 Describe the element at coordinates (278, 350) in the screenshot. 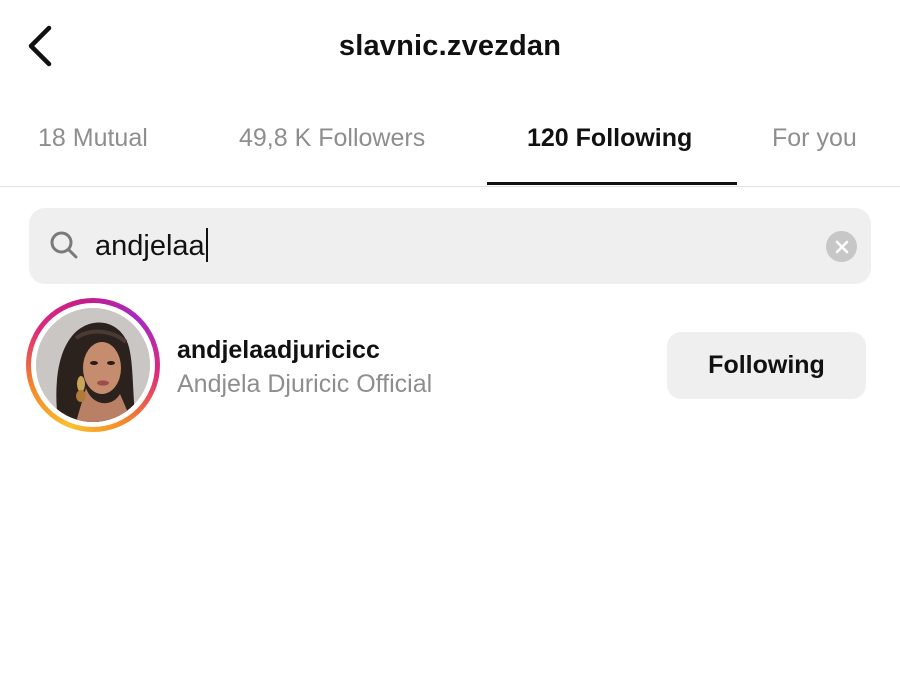

I see `result-username: andjelaadjuricicc` at that location.